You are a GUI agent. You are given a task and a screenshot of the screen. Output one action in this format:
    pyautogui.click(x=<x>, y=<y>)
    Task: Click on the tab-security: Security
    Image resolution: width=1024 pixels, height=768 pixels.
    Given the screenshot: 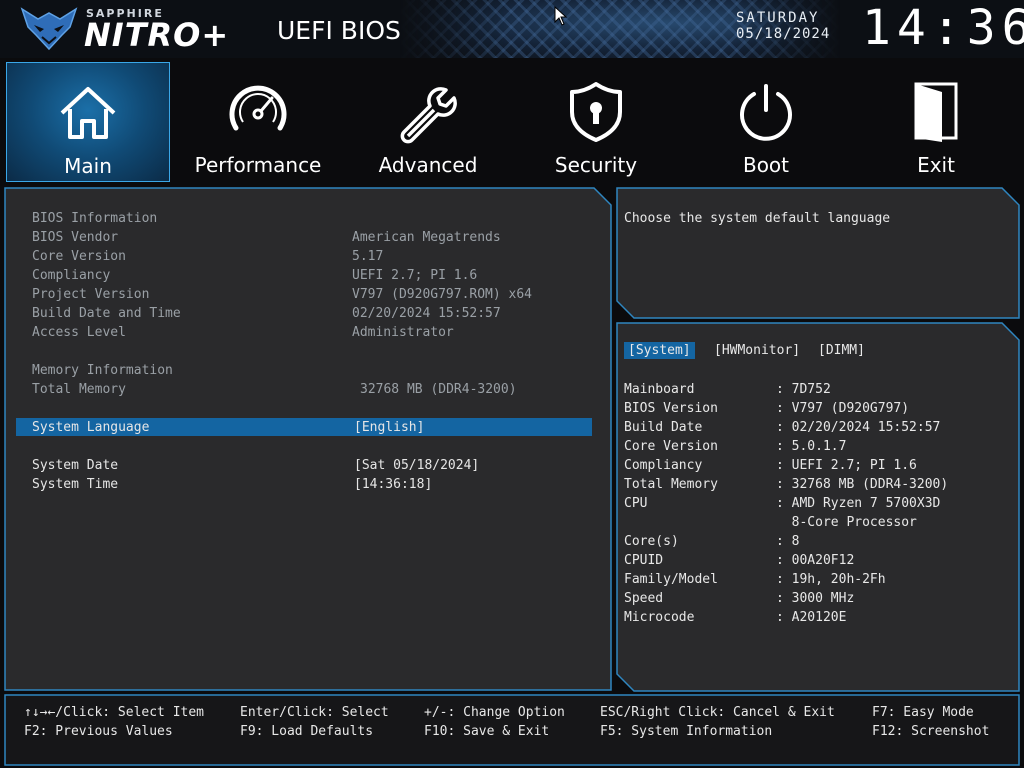 What is the action you would take?
    pyautogui.click(x=596, y=122)
    